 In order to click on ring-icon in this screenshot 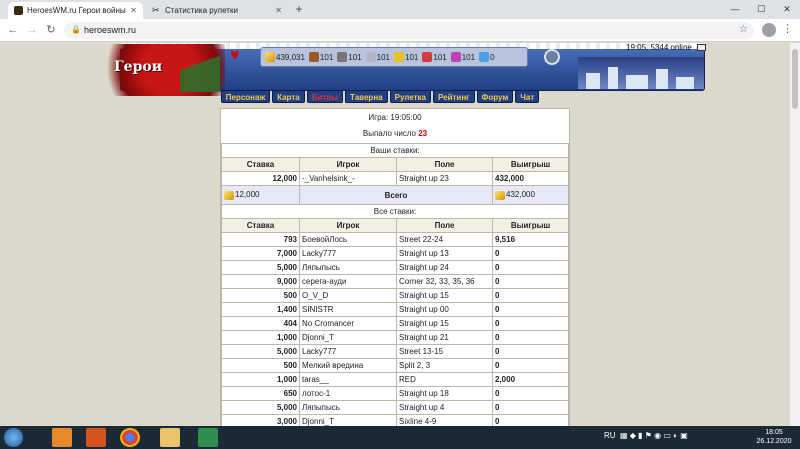, I will do `click(552, 57)`.